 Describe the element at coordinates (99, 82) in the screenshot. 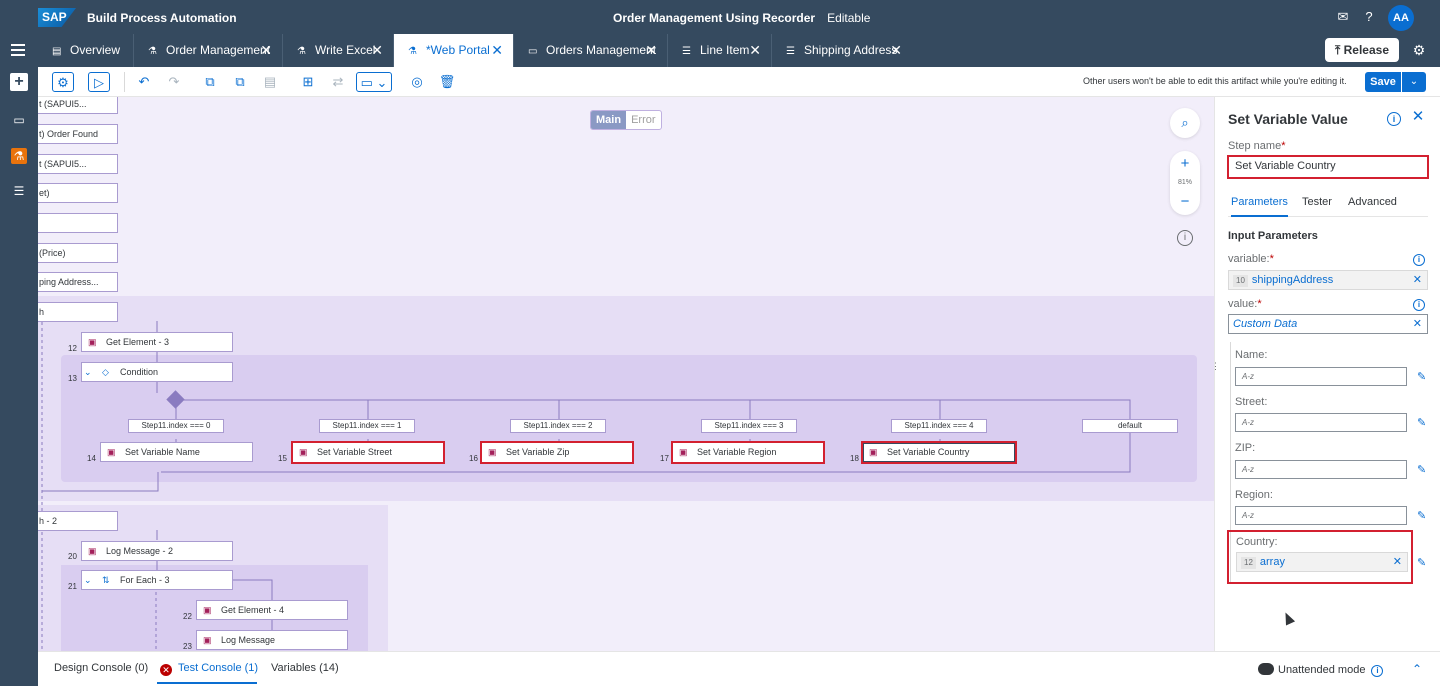

I see `run-icon: ▷` at that location.